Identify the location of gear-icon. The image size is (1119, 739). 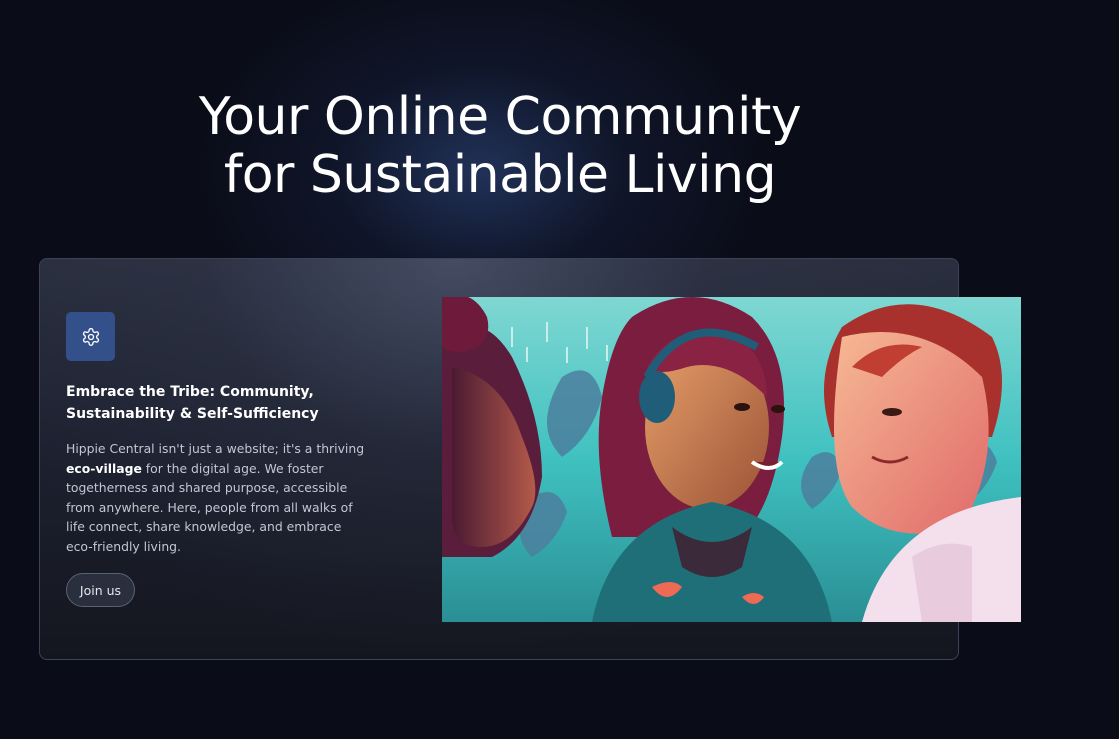
(90, 336).